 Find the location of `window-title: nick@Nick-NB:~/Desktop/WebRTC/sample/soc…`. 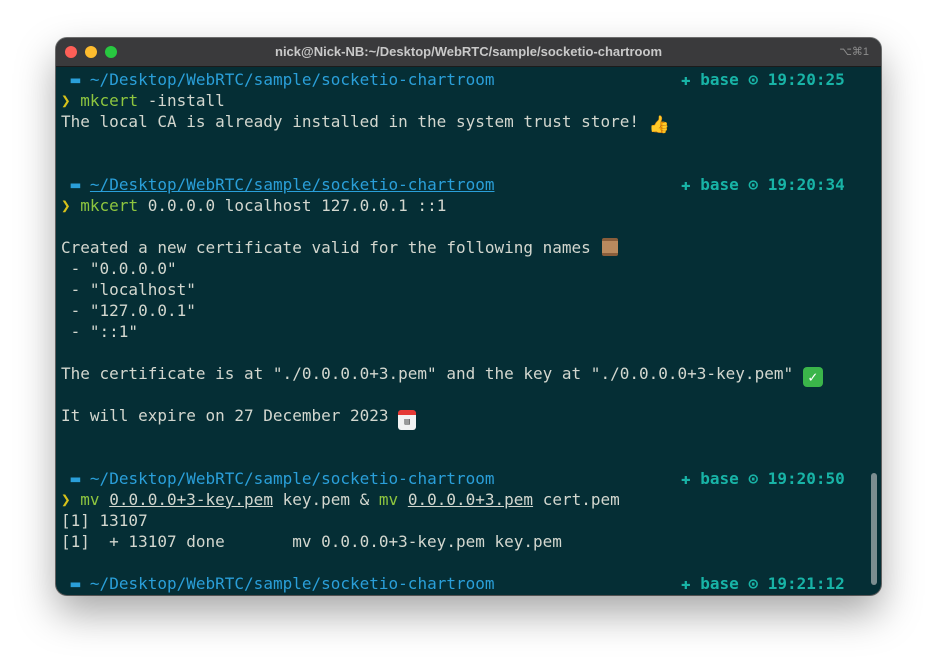

window-title: nick@Nick-NB:~/Desktop/WebRTC/sample/soc… is located at coordinates (468, 51).